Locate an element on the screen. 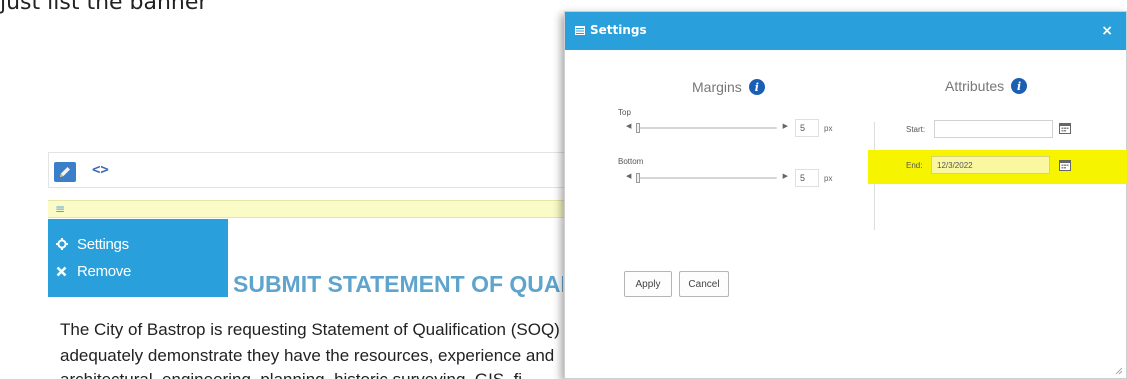 This screenshot has width=1127, height=379. apply-button: Apply is located at coordinates (648, 284).